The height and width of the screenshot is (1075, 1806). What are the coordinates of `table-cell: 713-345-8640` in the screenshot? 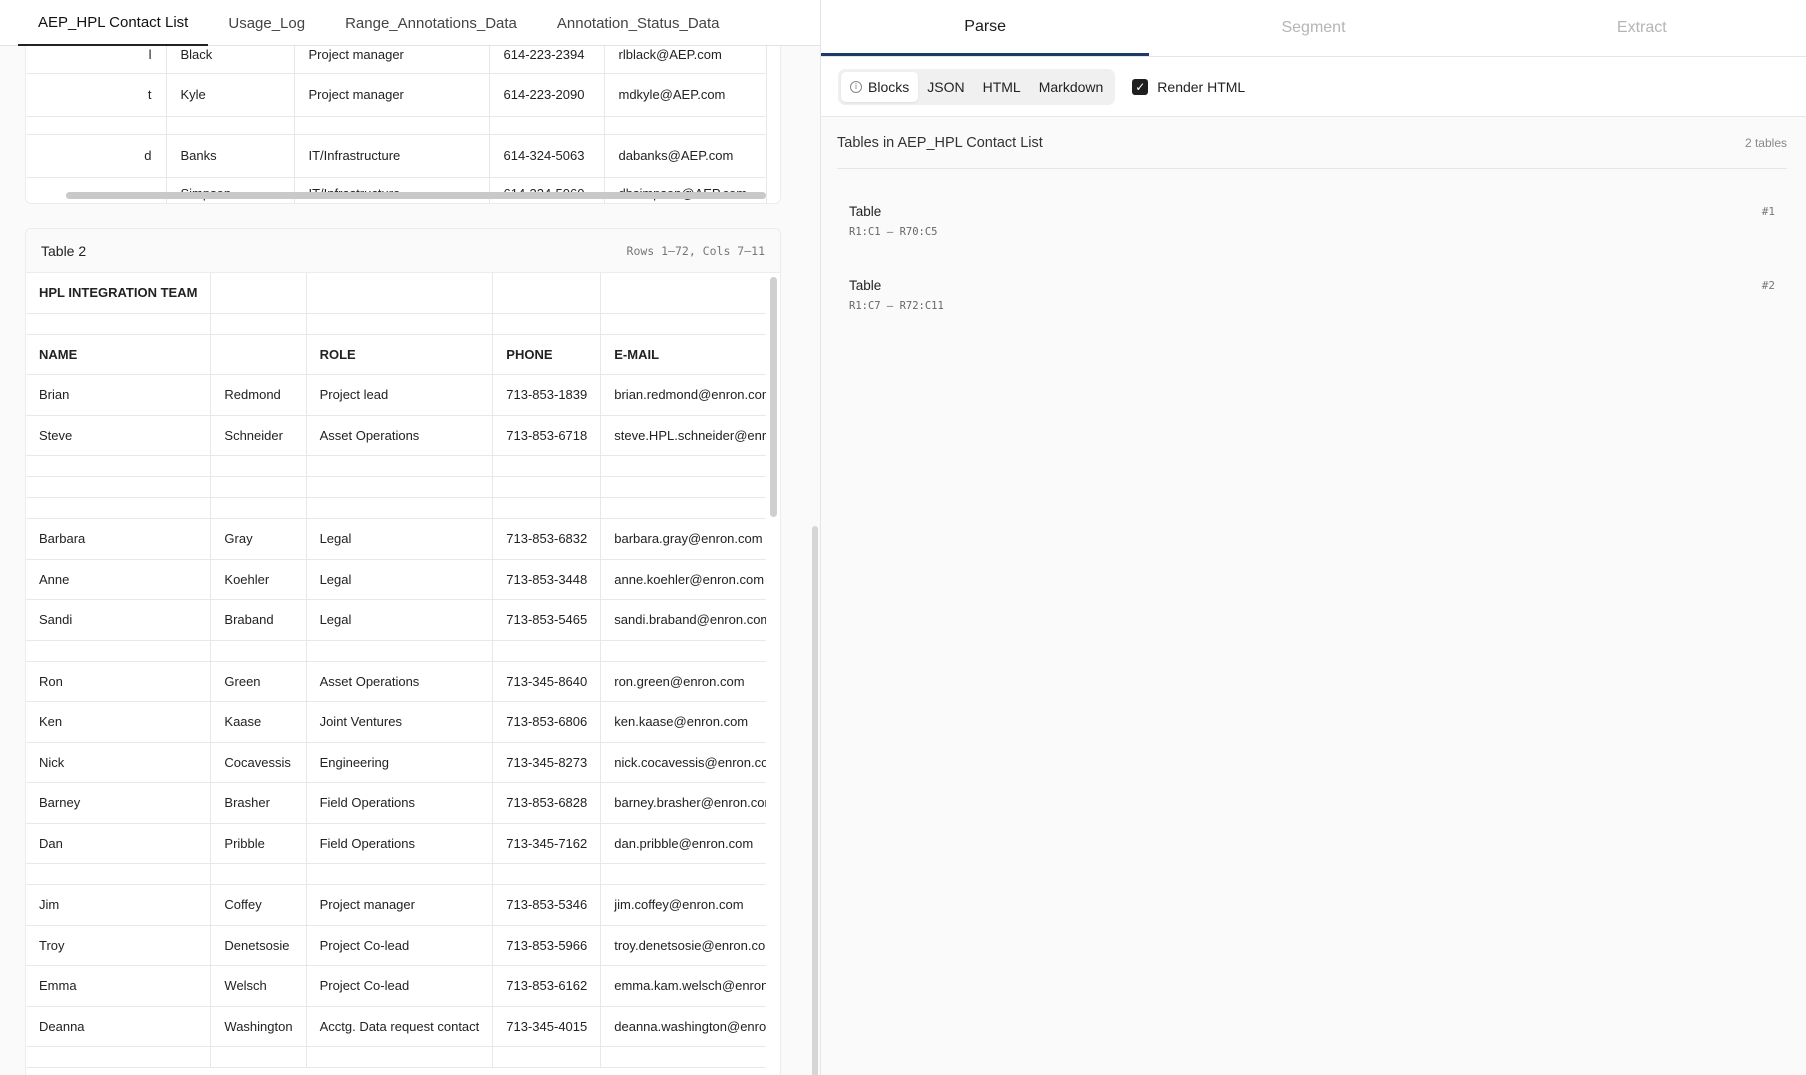 It's located at (547, 681).